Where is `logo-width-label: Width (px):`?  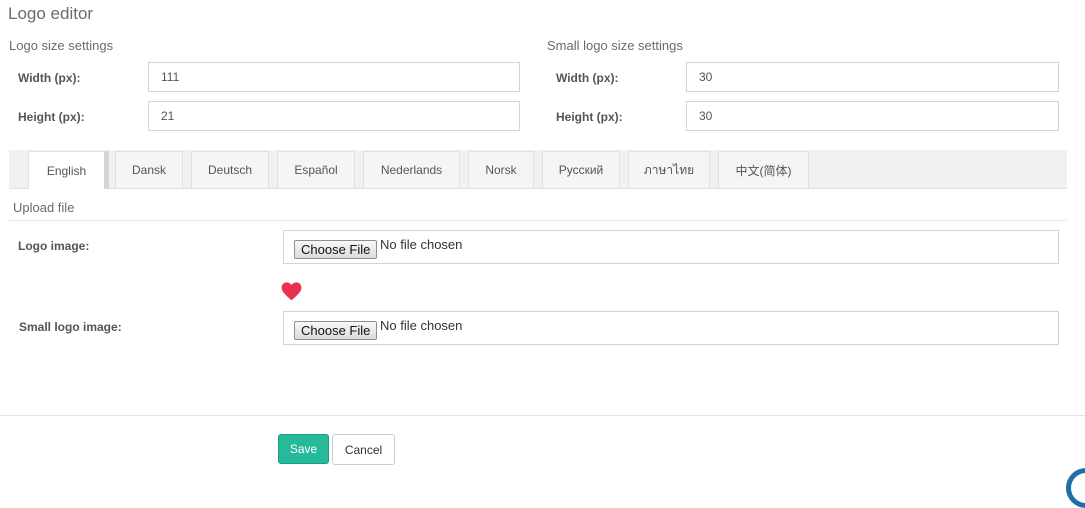 logo-width-label: Width (px): is located at coordinates (49, 78).